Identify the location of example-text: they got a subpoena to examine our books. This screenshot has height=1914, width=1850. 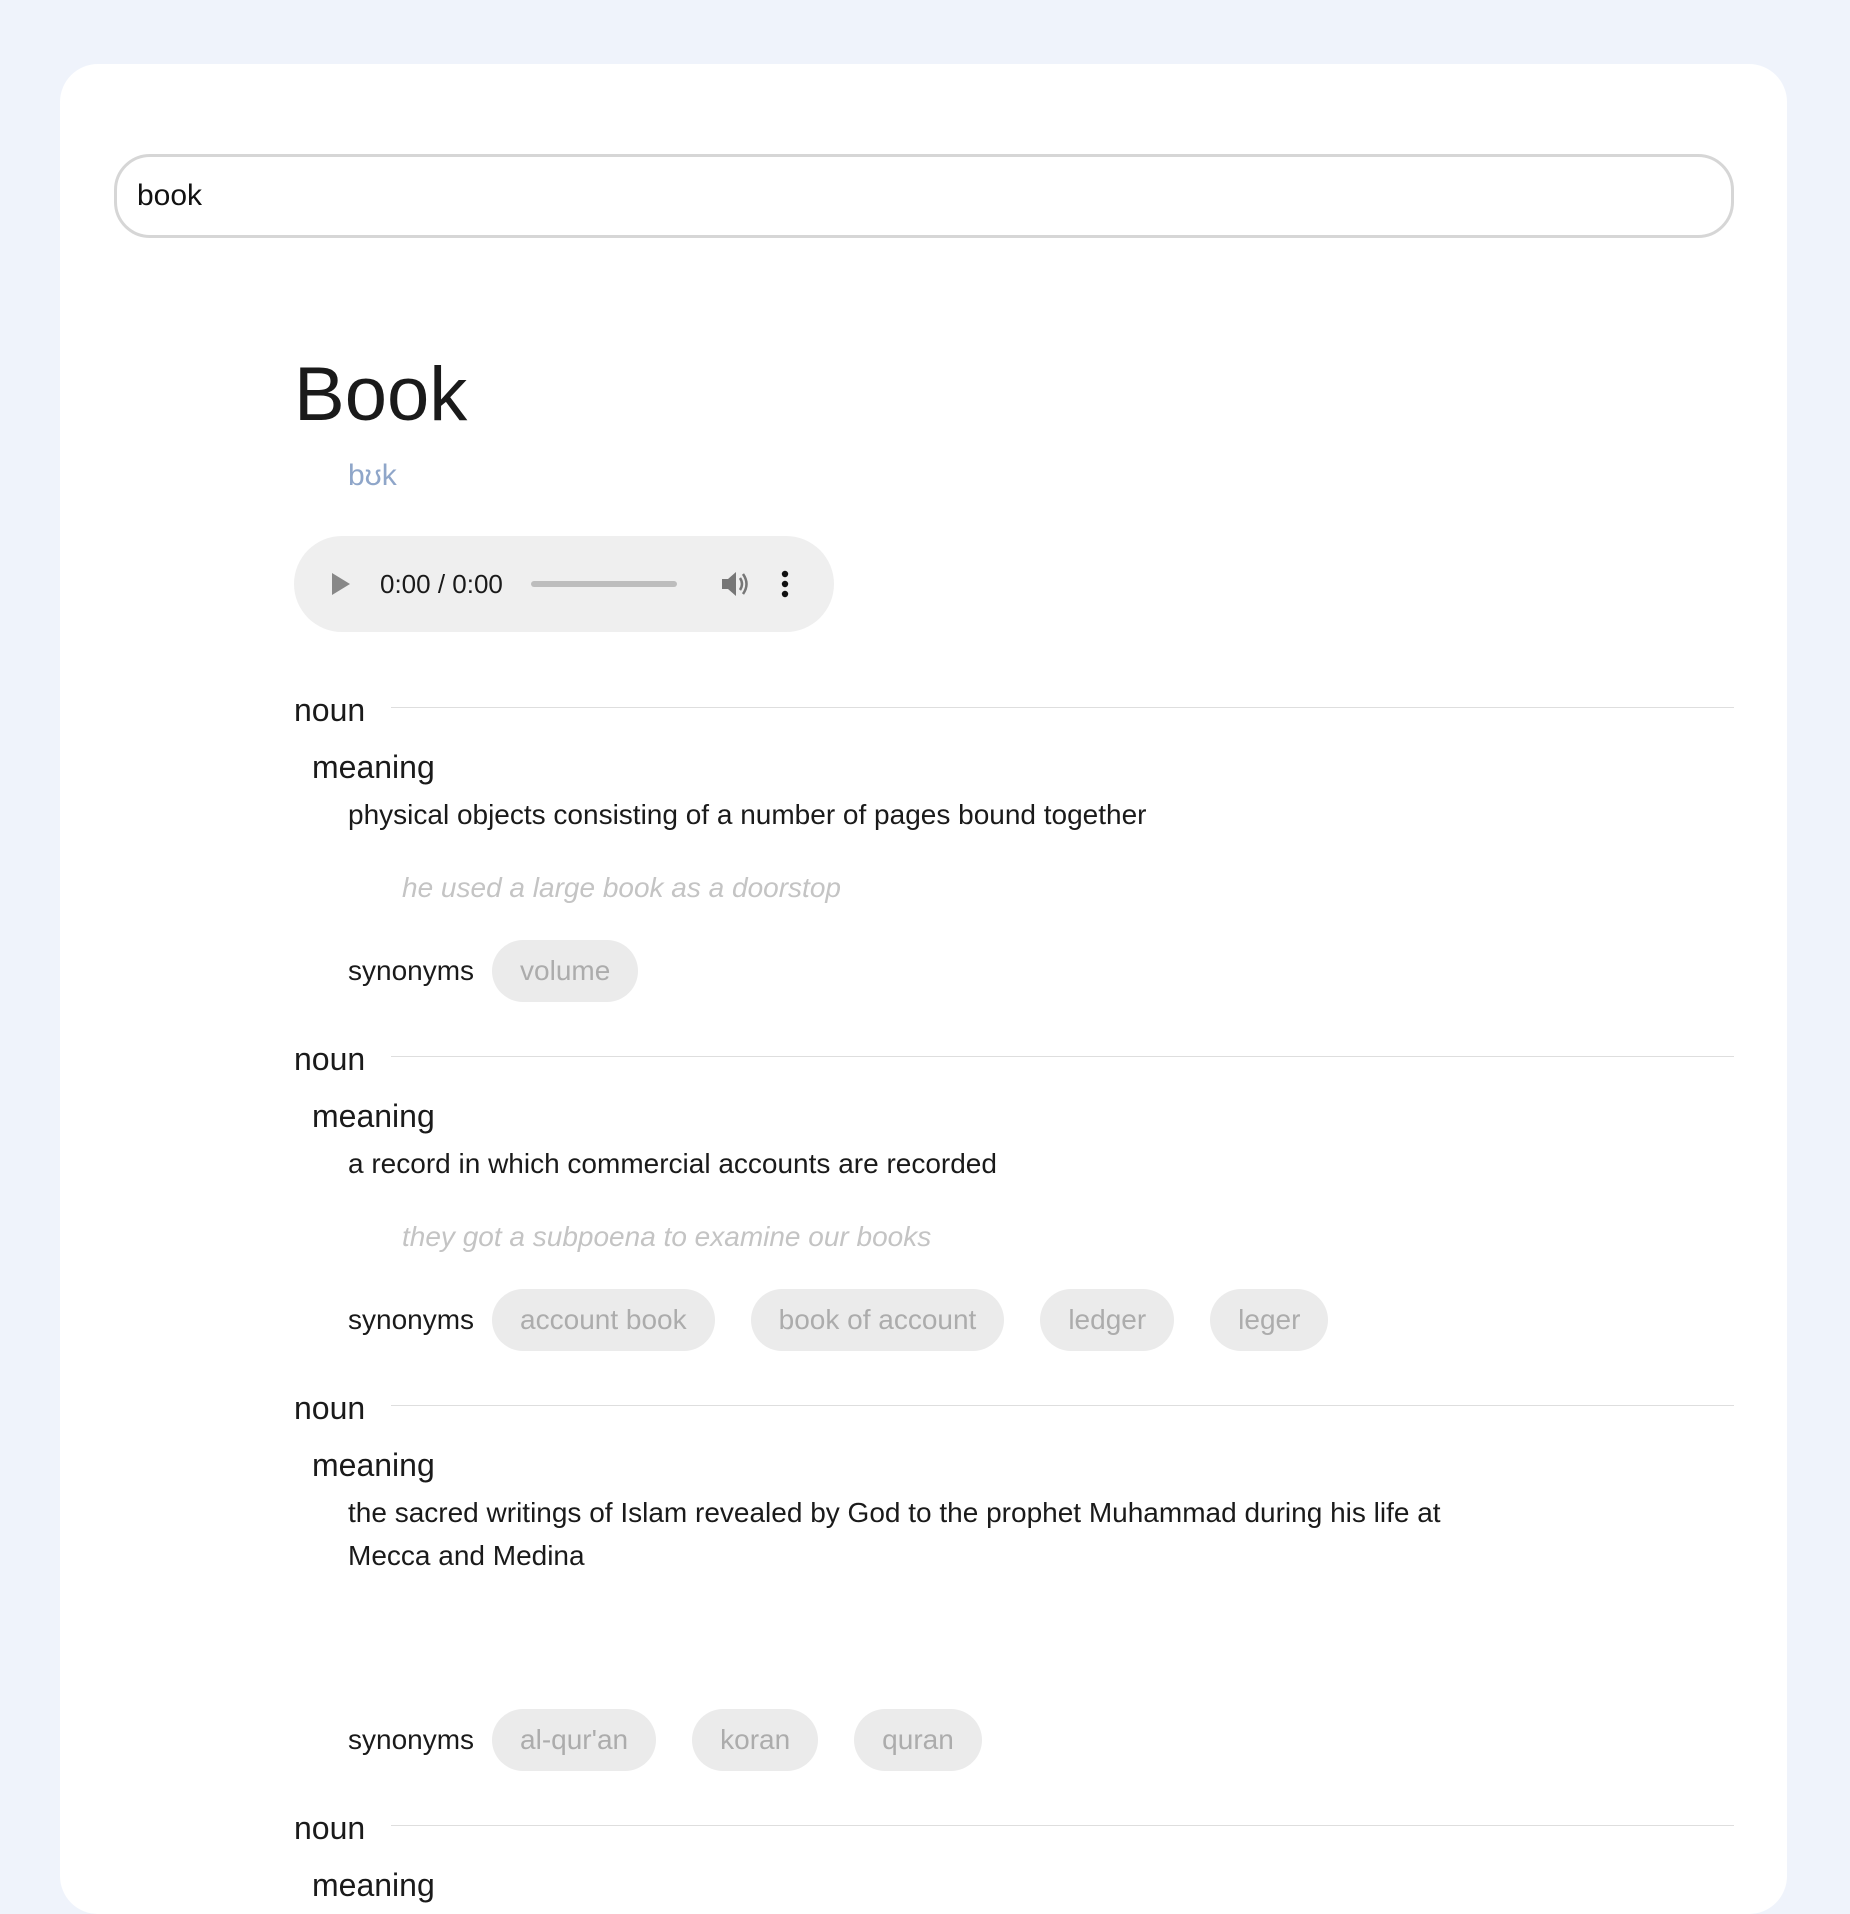
(667, 1236).